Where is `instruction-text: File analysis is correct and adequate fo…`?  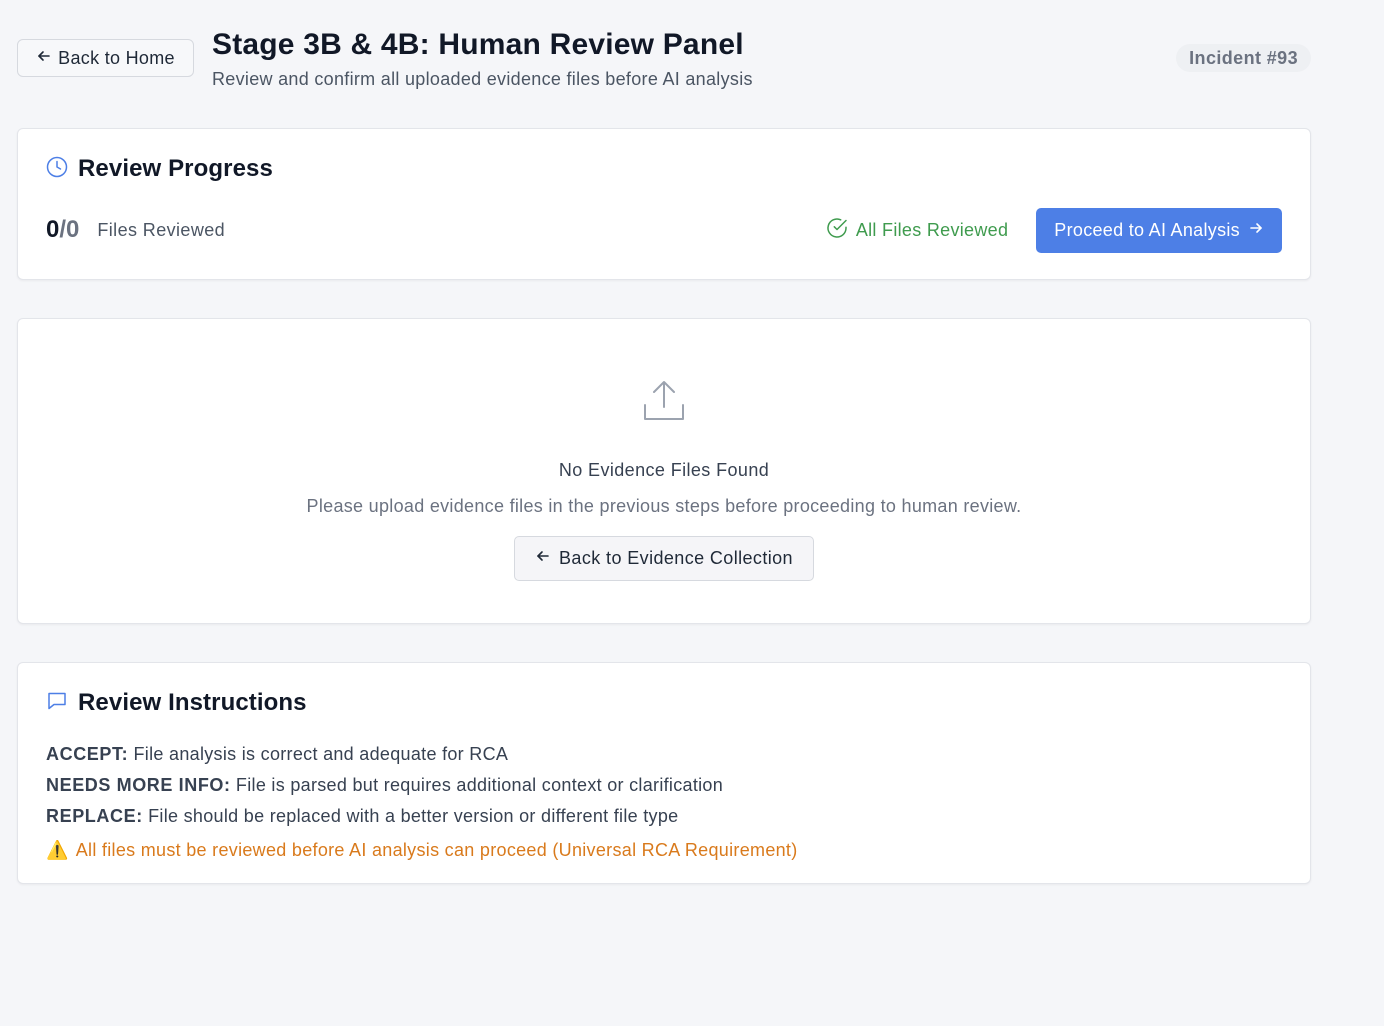
instruction-text: File analysis is correct and adequate fo… is located at coordinates (321, 754).